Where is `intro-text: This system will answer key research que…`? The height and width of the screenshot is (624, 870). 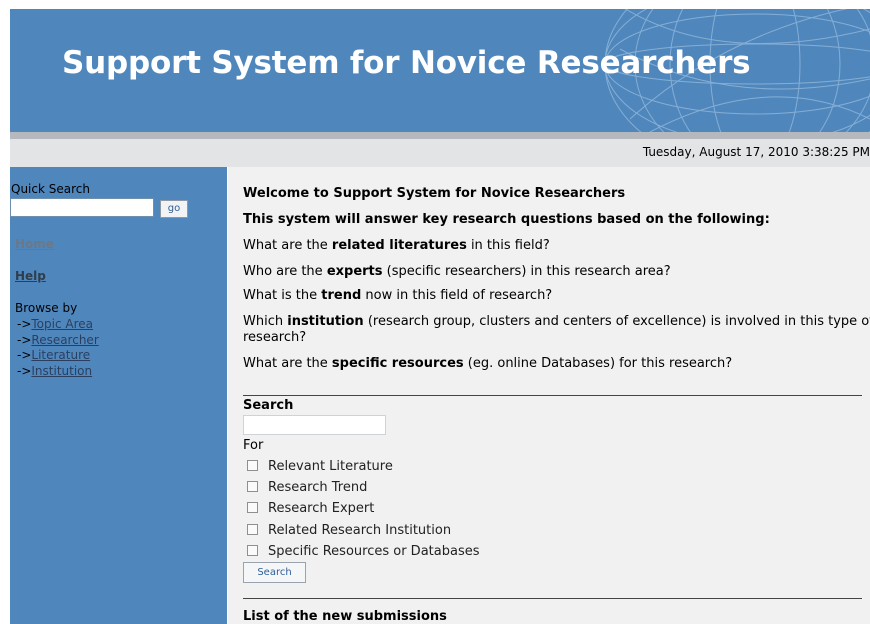
intro-text: This system will answer key research que… is located at coordinates (506, 219).